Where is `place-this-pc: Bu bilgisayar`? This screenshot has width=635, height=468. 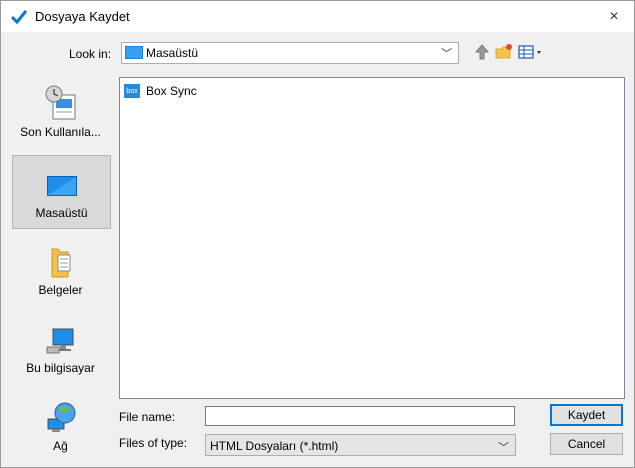
place-this-pc: Bu bilgisayar is located at coordinates (60, 347).